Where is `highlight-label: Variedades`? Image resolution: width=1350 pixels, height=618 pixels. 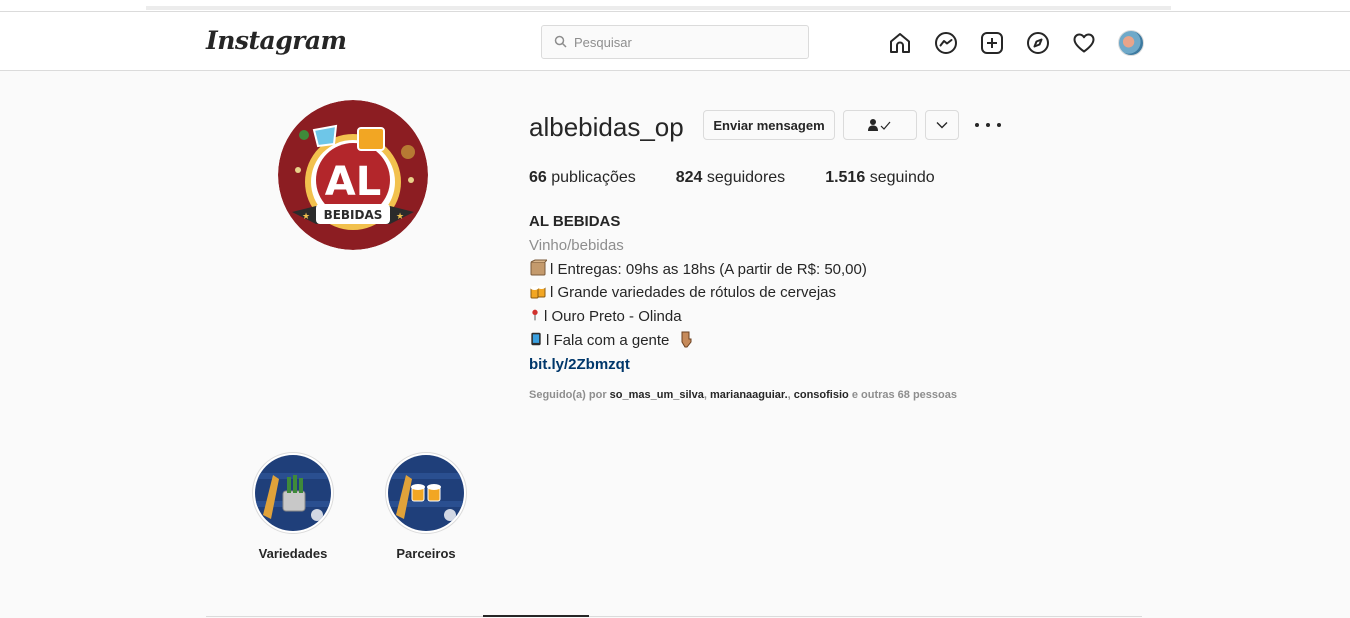
highlight-label: Variedades is located at coordinates (293, 553).